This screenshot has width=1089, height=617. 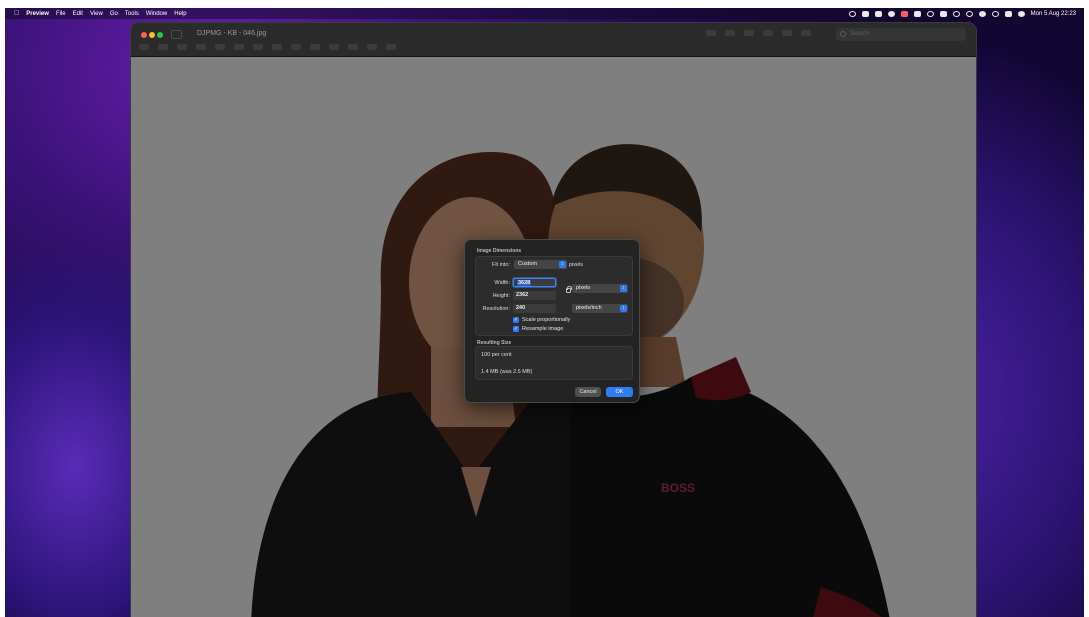 I want to click on markup-icon, so click(x=787, y=33).